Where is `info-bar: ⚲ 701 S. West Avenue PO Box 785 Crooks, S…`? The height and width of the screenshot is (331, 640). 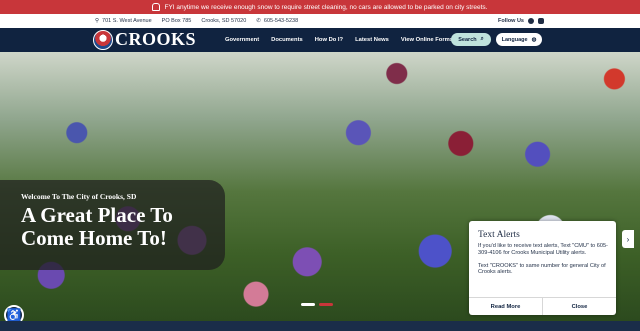
info-bar: ⚲ 701 S. West Avenue PO Box 785 Crooks, S… is located at coordinates (320, 21).